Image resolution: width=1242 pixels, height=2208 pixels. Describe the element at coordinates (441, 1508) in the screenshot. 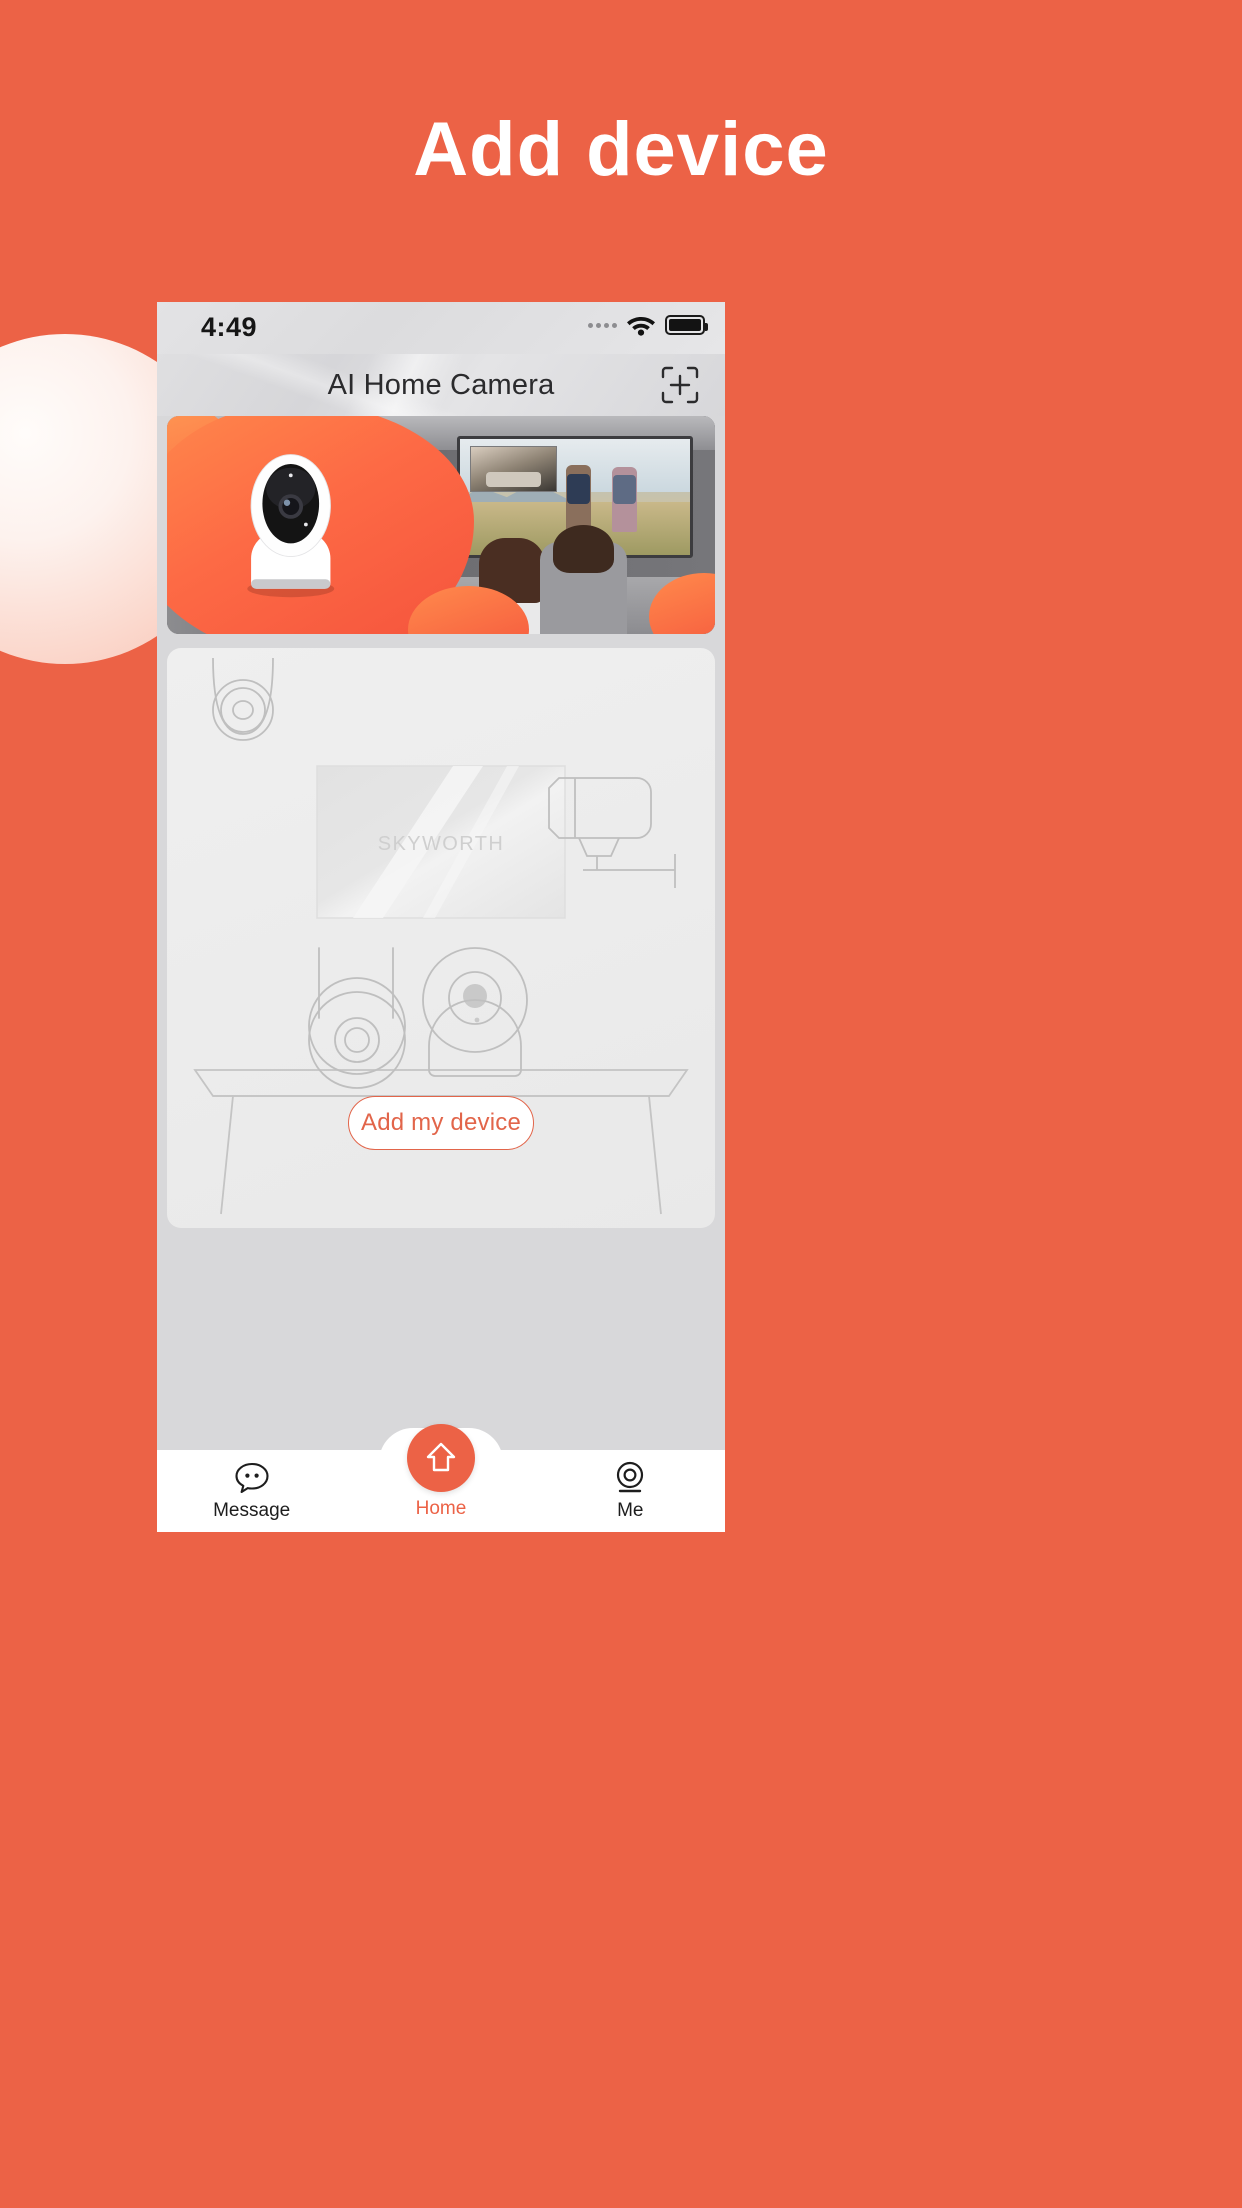

I see `tab-home-label: Home` at that location.